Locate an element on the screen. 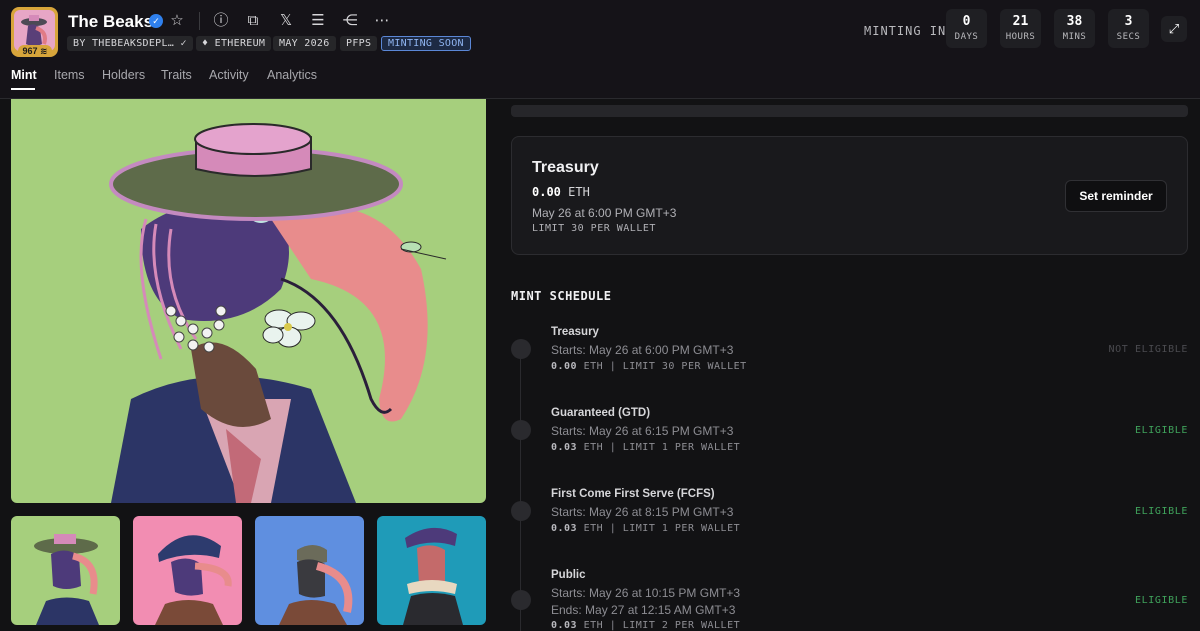  holders-badge: 967 ≋ is located at coordinates (35, 51).